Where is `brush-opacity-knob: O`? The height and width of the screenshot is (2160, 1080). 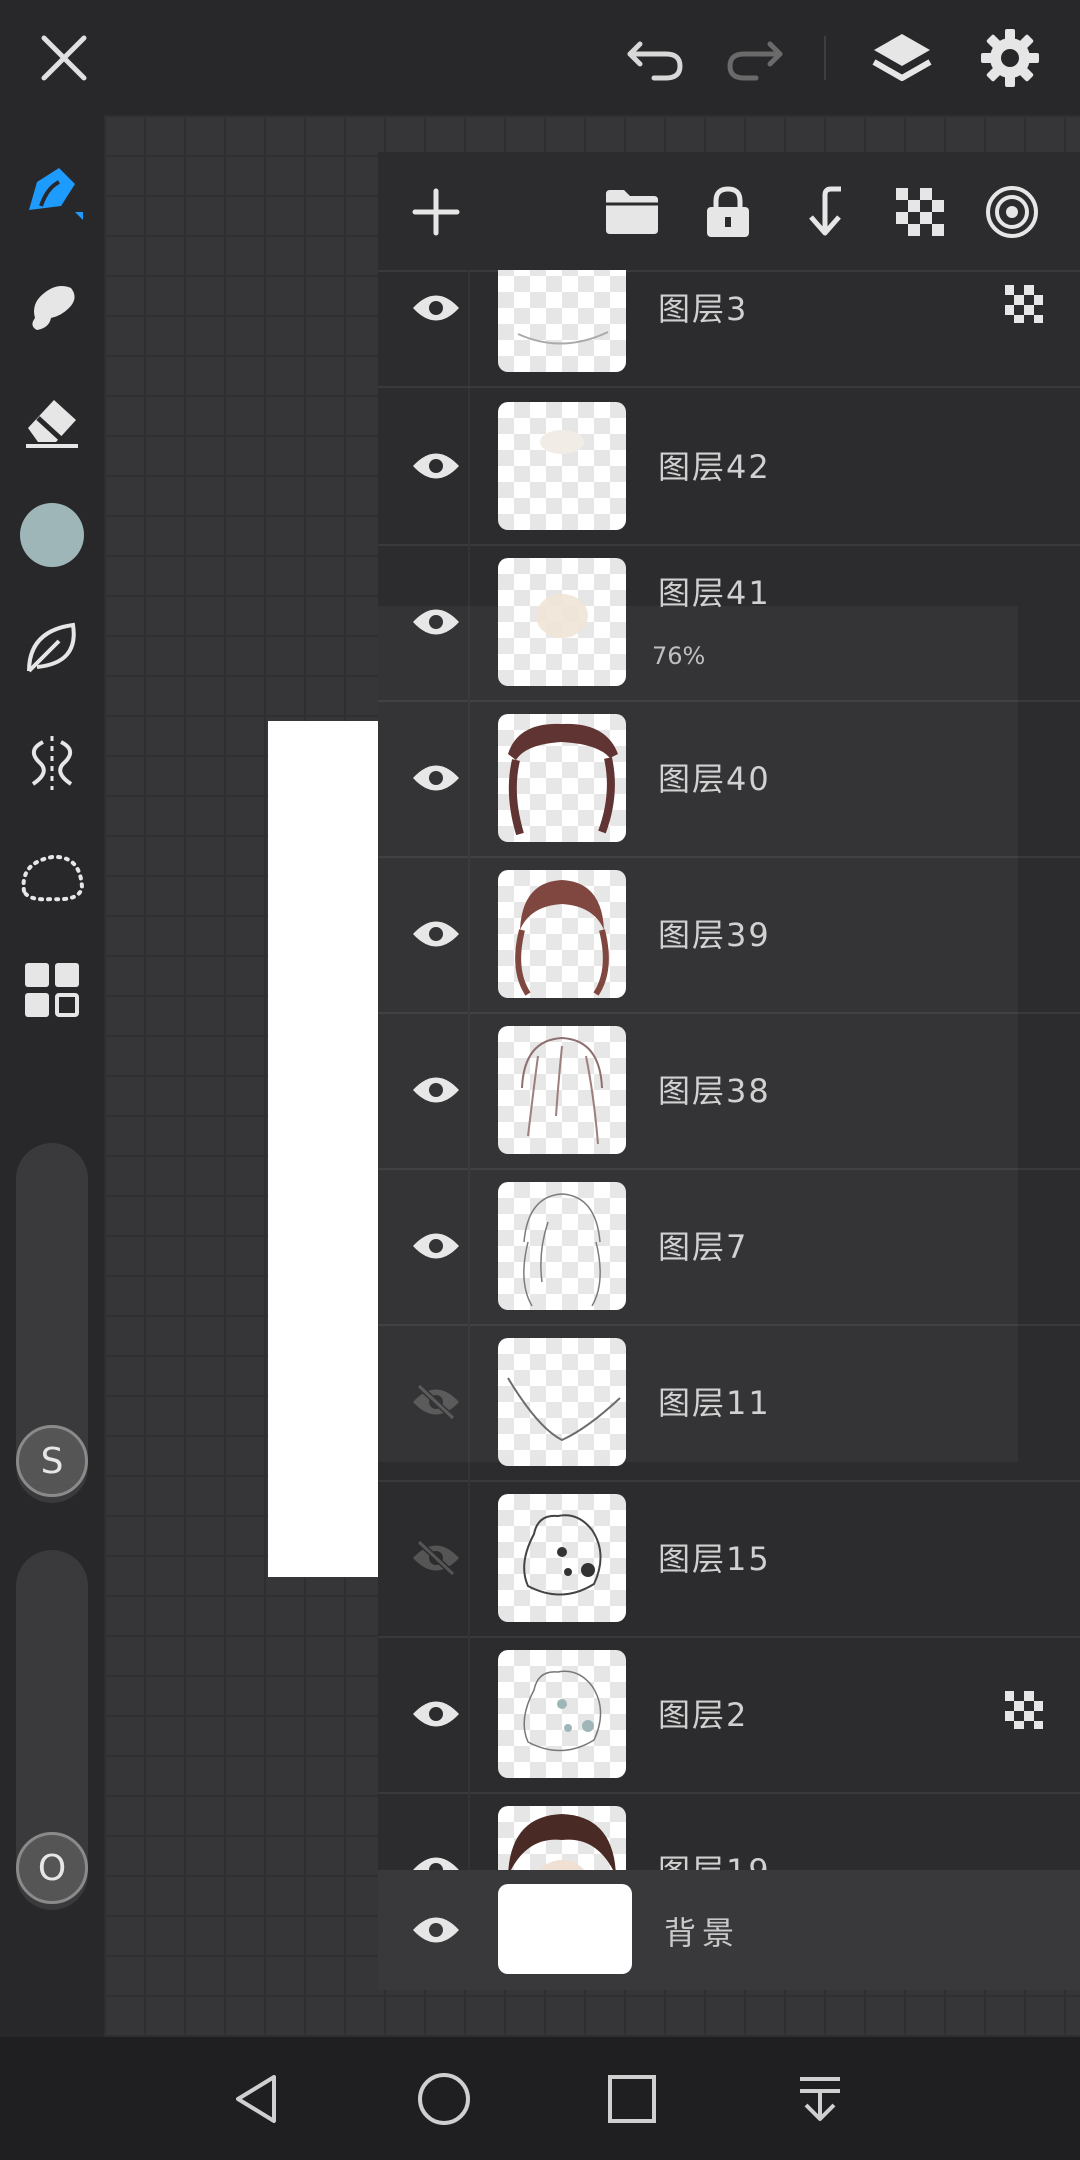
brush-opacity-knob: O is located at coordinates (52, 1868).